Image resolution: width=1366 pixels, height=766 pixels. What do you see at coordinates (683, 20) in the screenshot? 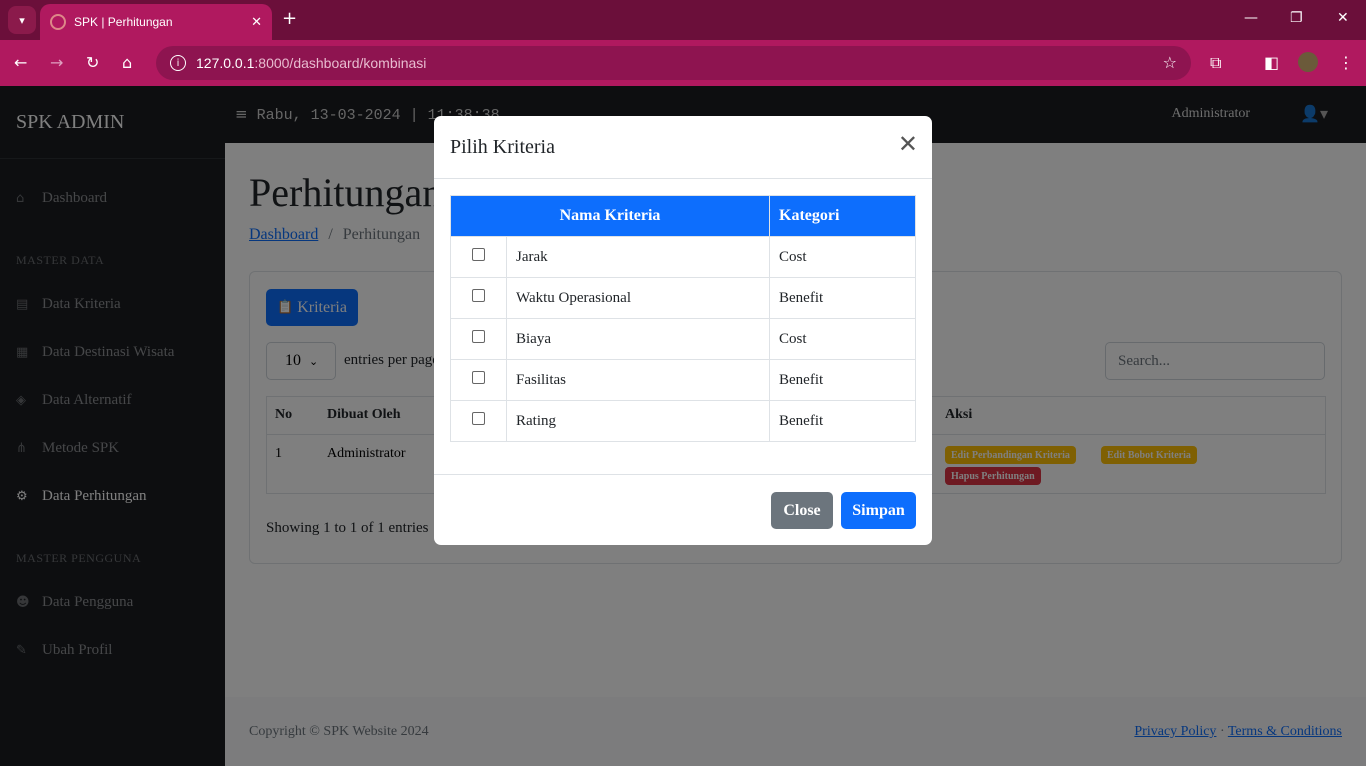
I see `browser-tabbar: ▾ SPK | Perhitungan ✕ + — ❐ ✕` at bounding box center [683, 20].